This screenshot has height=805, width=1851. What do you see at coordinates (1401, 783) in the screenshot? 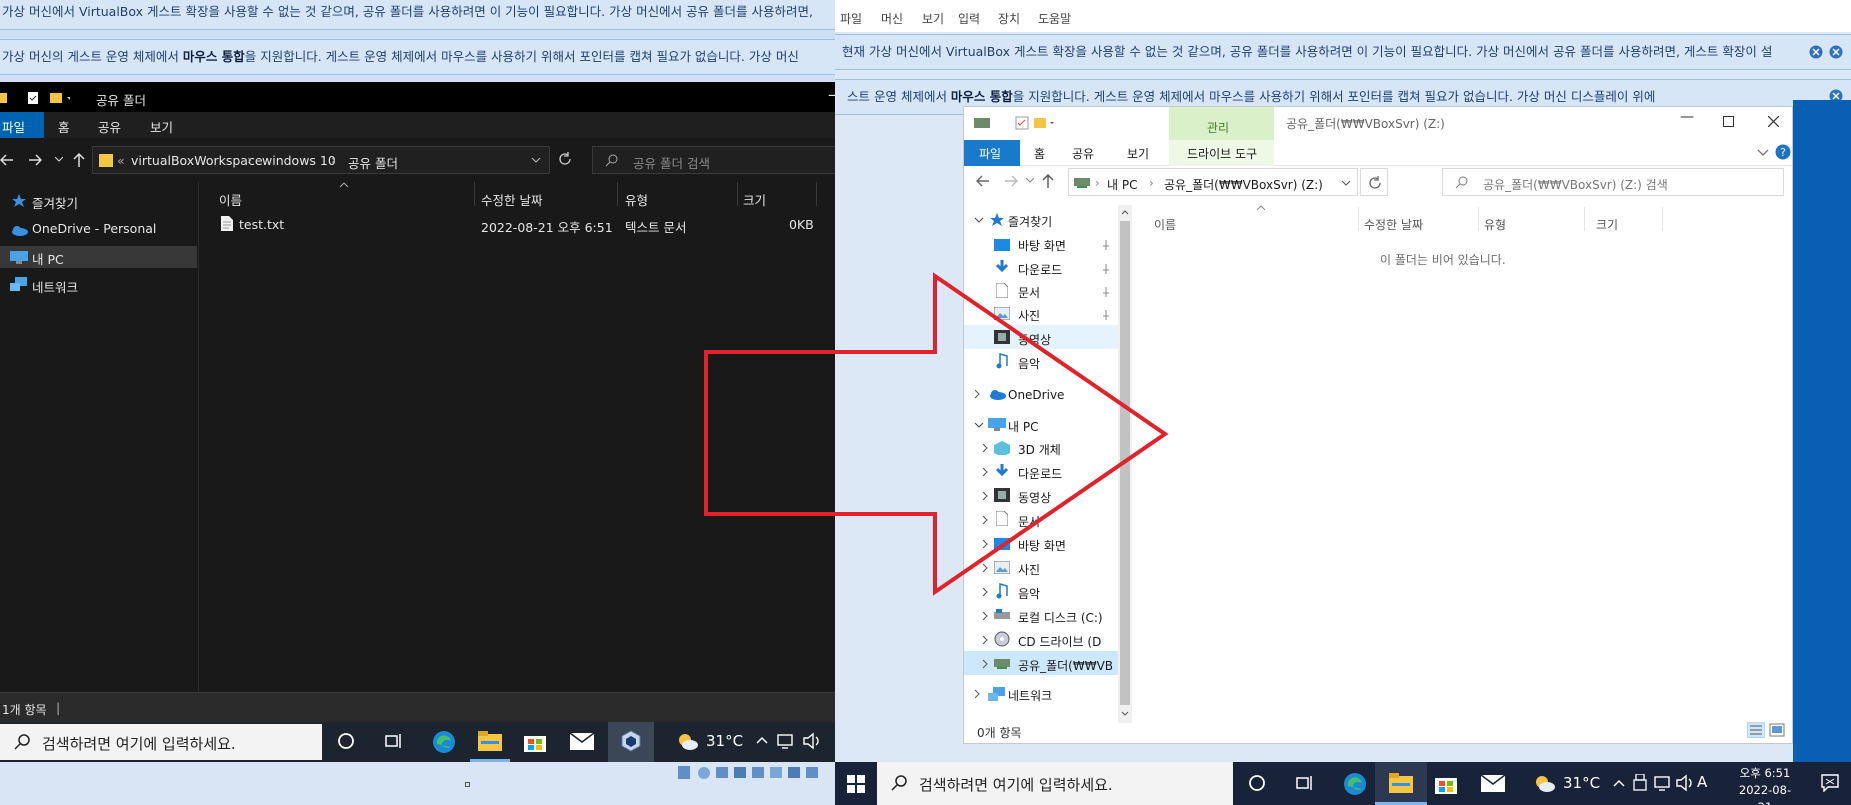
I see `file-explorer-task` at bounding box center [1401, 783].